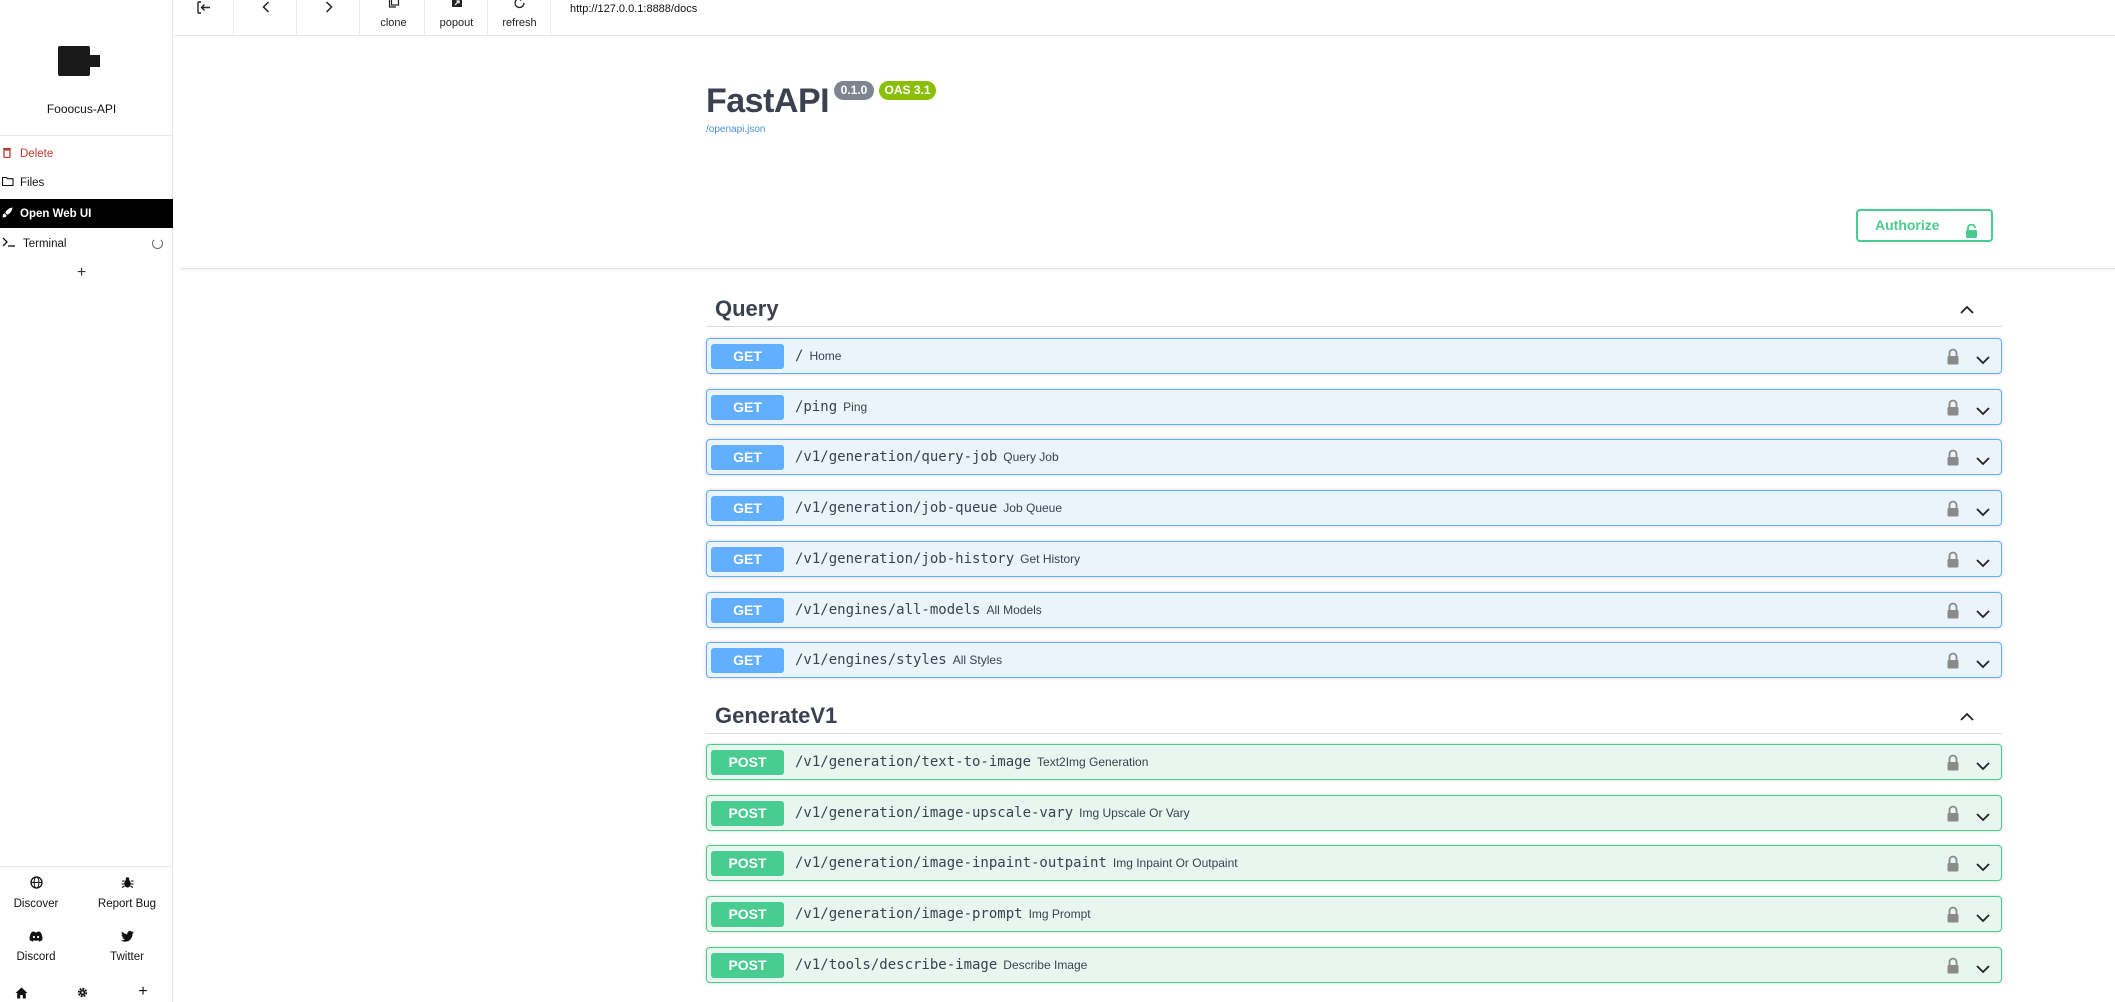  Describe the element at coordinates (1354, 660) in the screenshot. I see `operation-row: GET /v1/engines/styles All Styles` at that location.